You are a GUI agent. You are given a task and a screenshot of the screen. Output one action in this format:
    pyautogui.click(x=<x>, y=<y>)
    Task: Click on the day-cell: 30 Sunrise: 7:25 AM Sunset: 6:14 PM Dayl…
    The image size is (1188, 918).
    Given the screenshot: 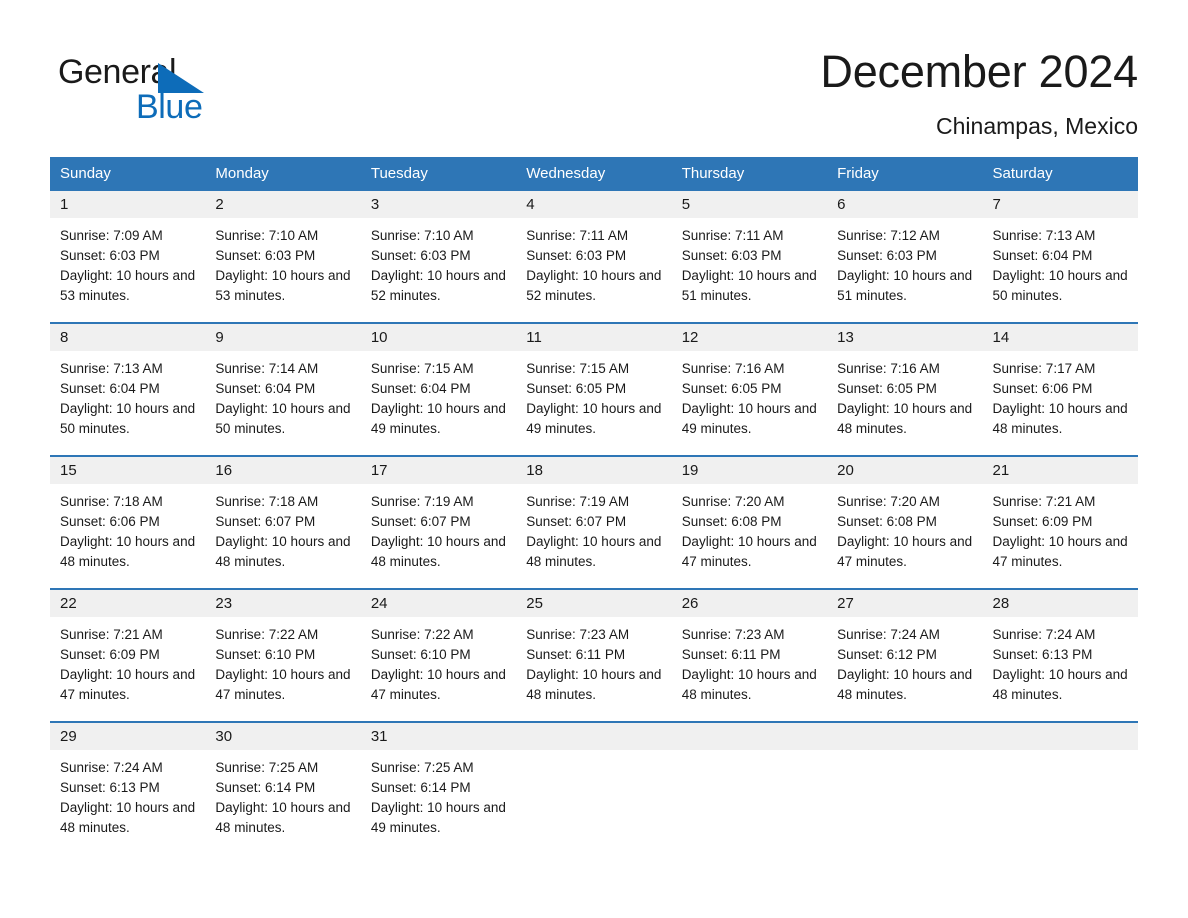 What is the action you would take?
    pyautogui.click(x=283, y=787)
    